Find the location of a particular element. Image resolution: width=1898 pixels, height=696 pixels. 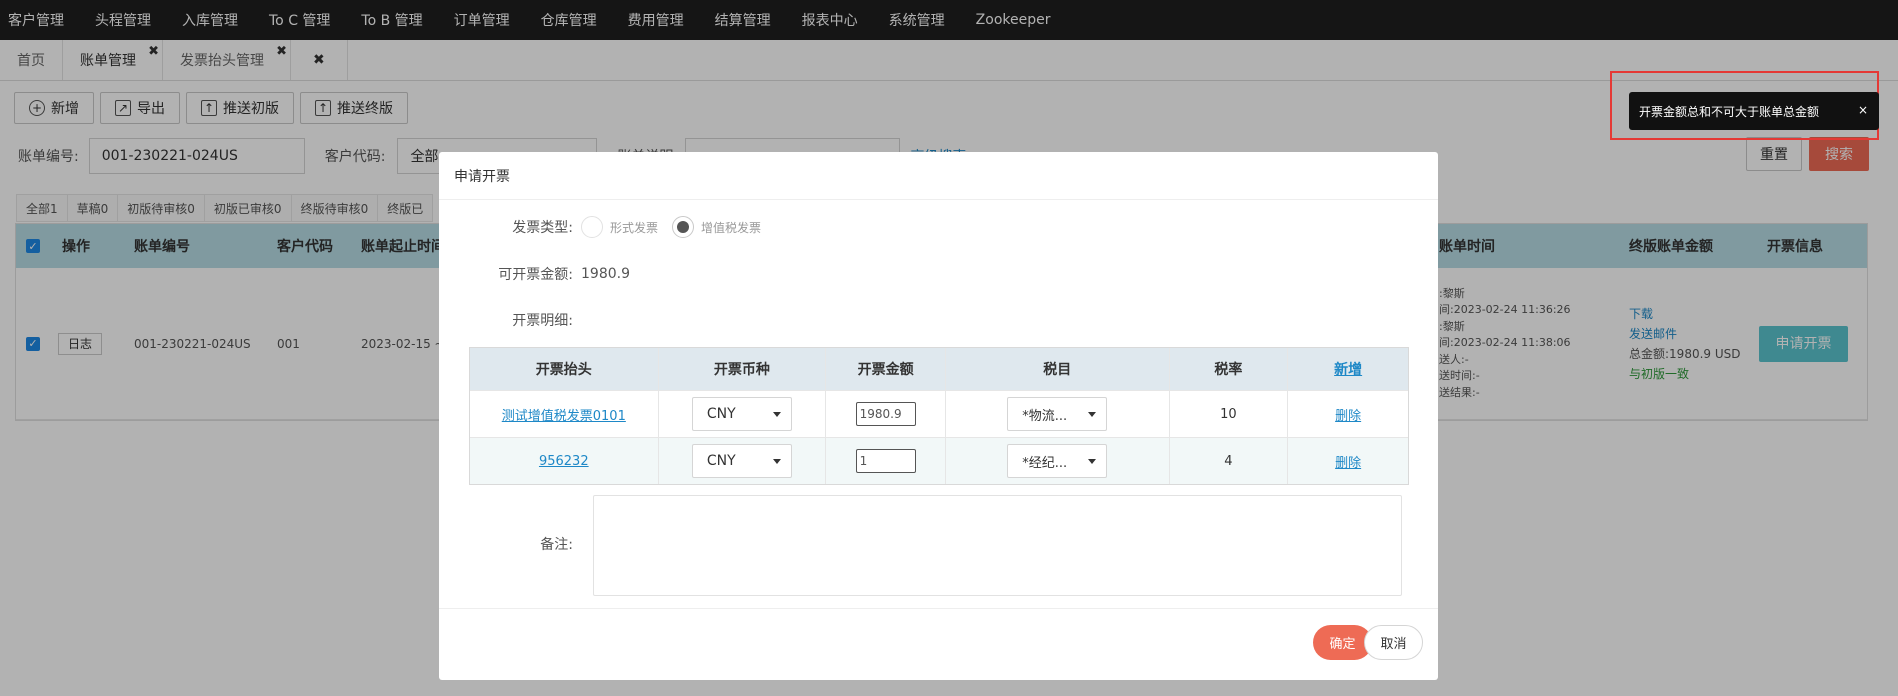

header-currency: 开票币种 is located at coordinates (743, 369).